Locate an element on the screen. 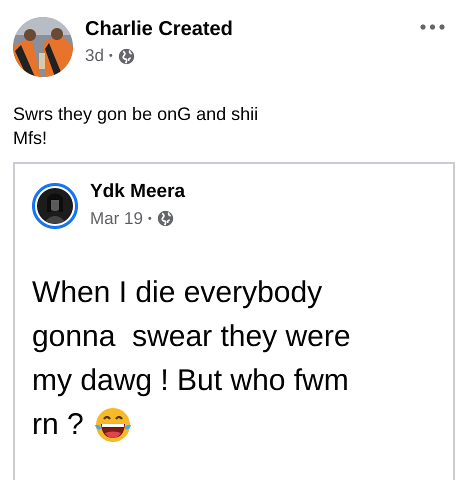 This screenshot has width=461, height=480. post-text: Swrs they gon be onG and shii is located at coordinates (136, 114).